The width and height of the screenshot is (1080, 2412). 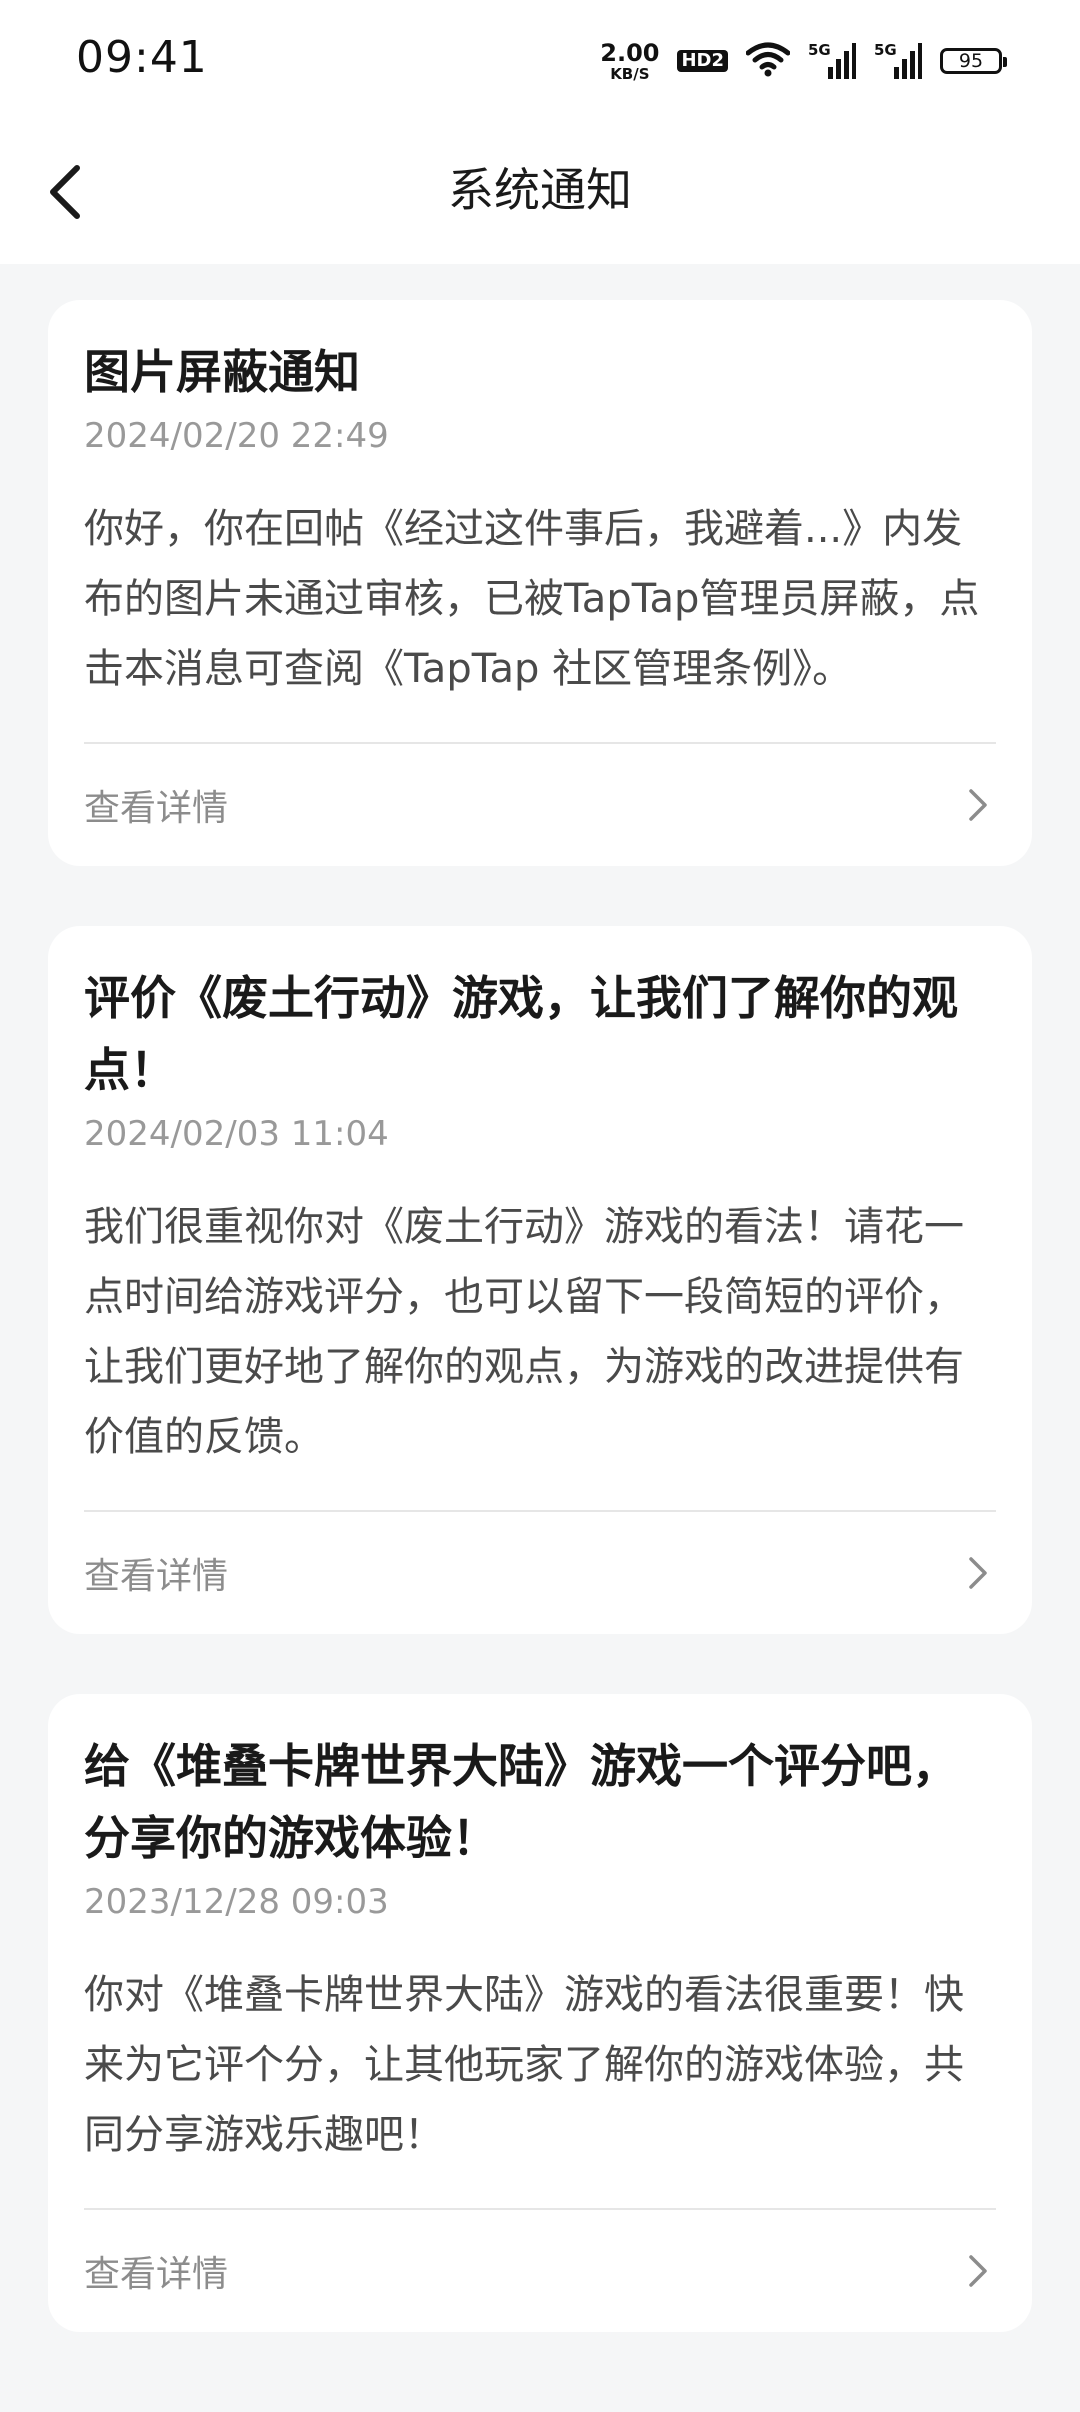 I want to click on status-time: 09:41, so click(x=142, y=57).